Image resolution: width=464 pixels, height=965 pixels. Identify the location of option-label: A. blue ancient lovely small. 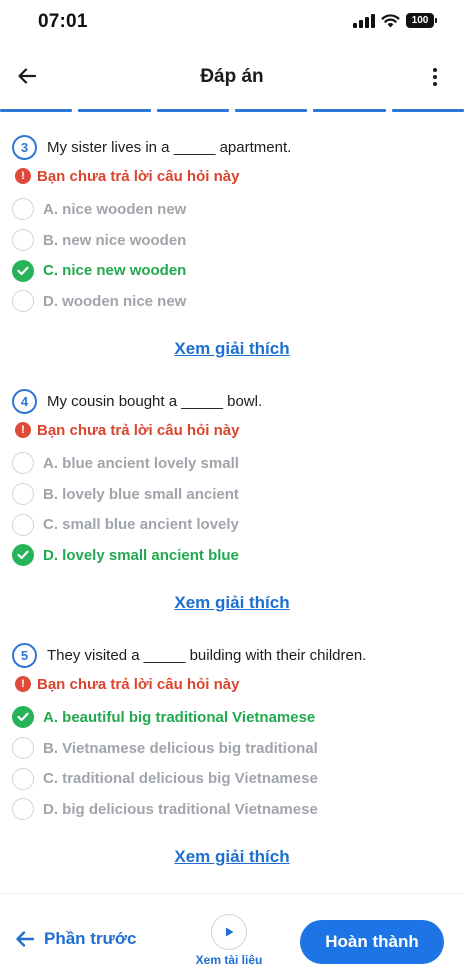
(141, 463).